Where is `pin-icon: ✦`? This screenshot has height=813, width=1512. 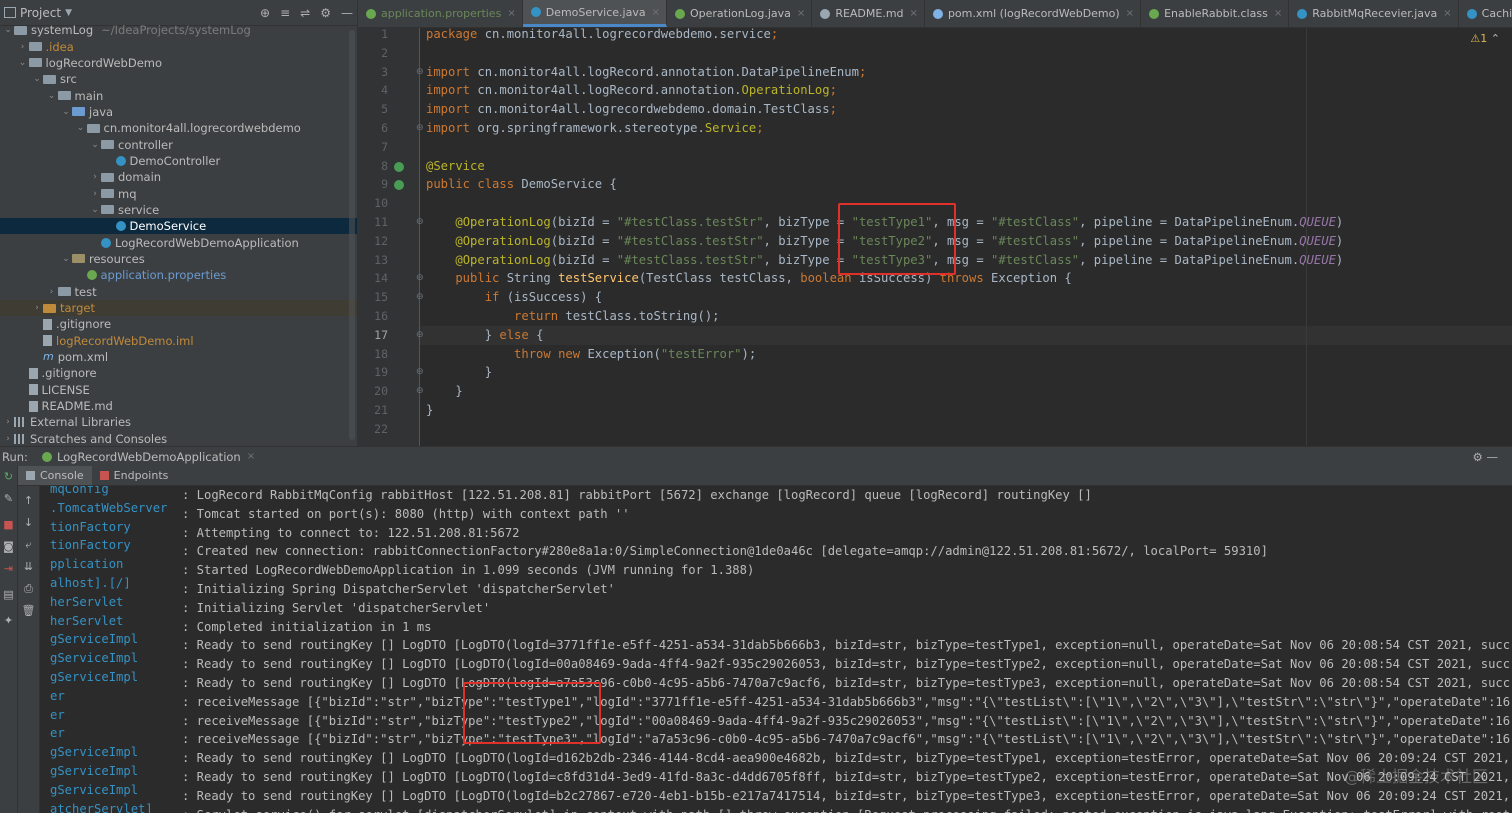
pin-icon: ✦ is located at coordinates (8, 620).